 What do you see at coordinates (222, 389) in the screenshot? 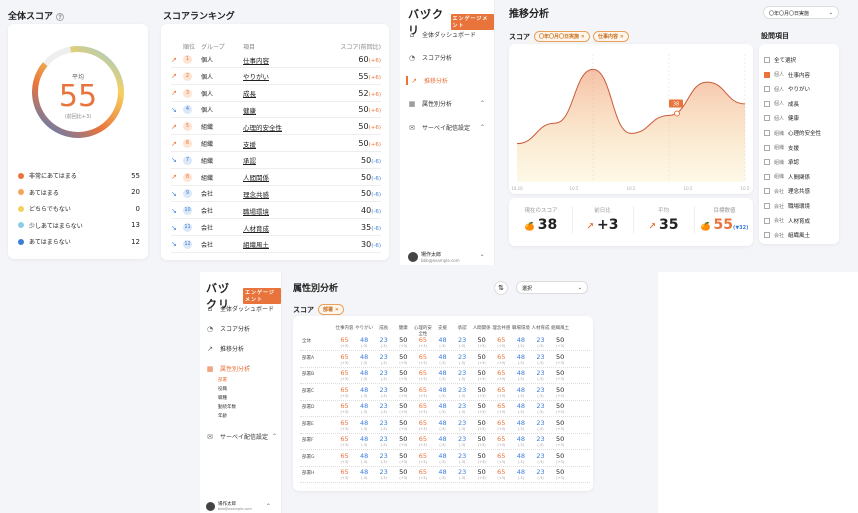
I see `subnav-item: 役職` at bounding box center [222, 389].